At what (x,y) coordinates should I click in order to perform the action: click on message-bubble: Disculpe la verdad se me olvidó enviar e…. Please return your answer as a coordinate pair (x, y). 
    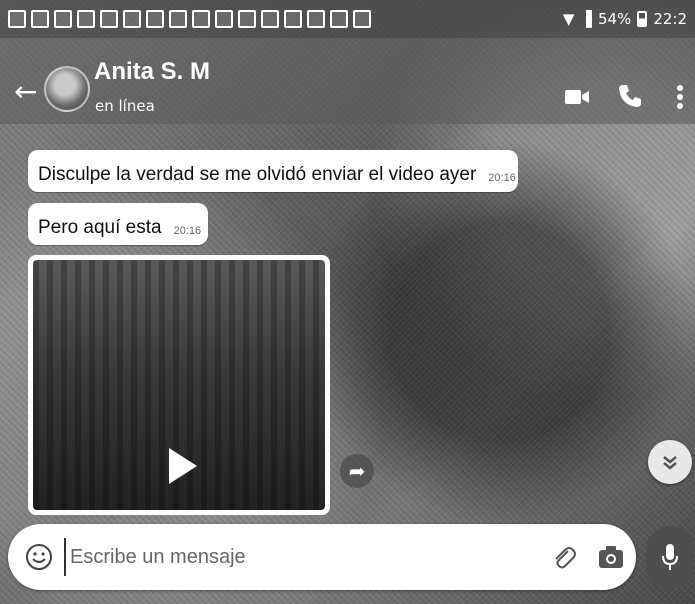
    Looking at the image, I should click on (273, 171).